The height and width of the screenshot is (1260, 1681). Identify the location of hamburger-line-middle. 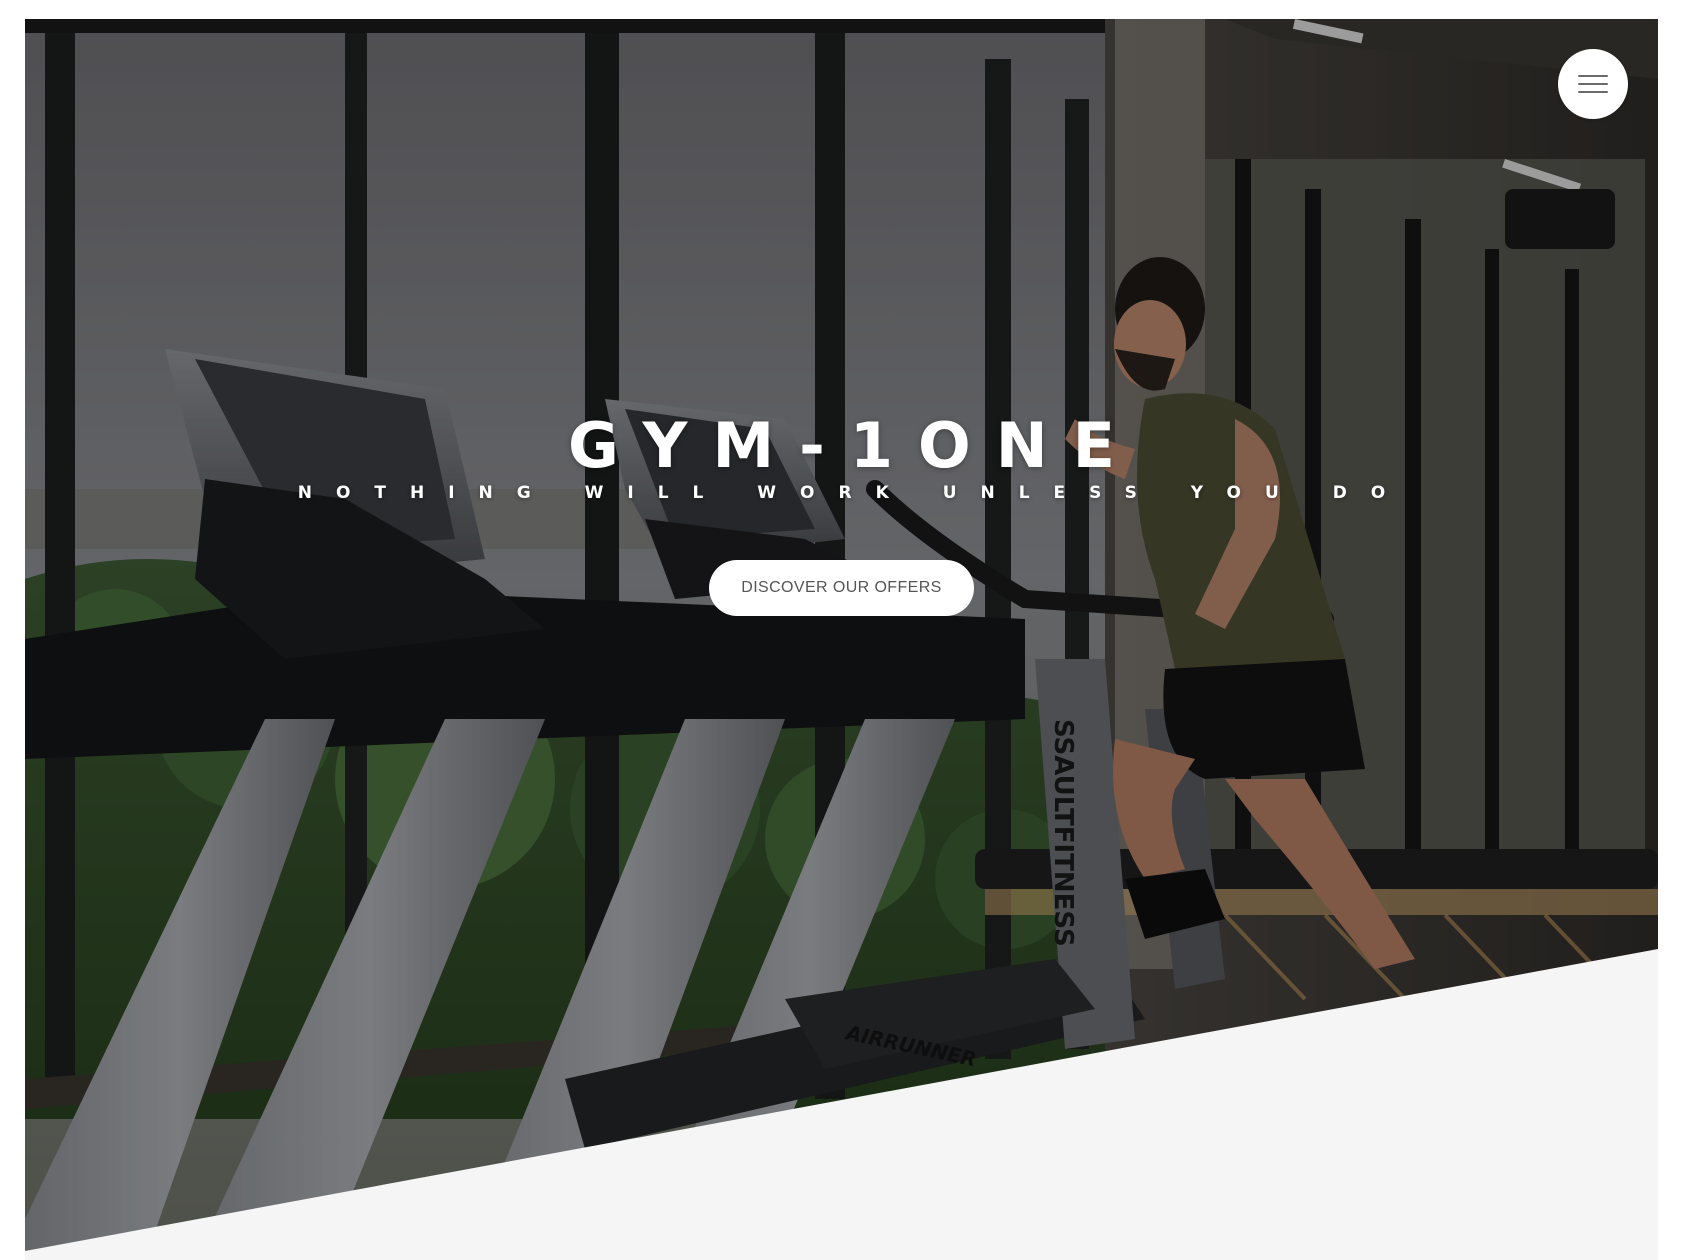
(1593, 84).